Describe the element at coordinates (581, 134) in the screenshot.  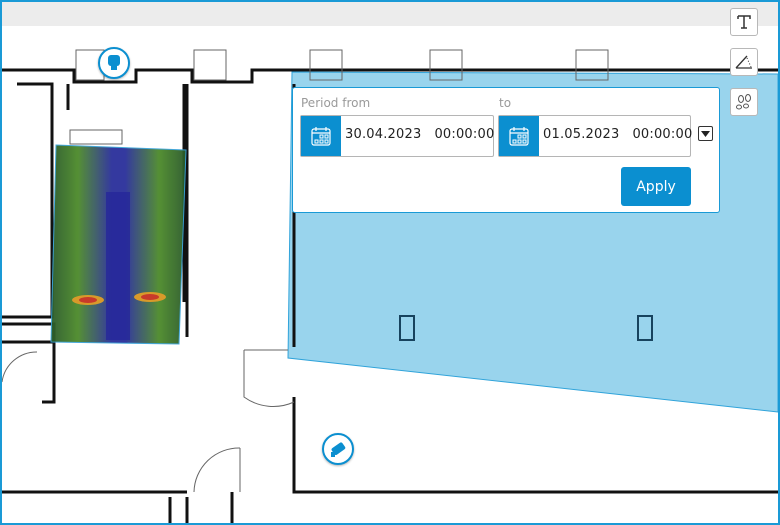
I see `to-date: 01.05.2023` at that location.